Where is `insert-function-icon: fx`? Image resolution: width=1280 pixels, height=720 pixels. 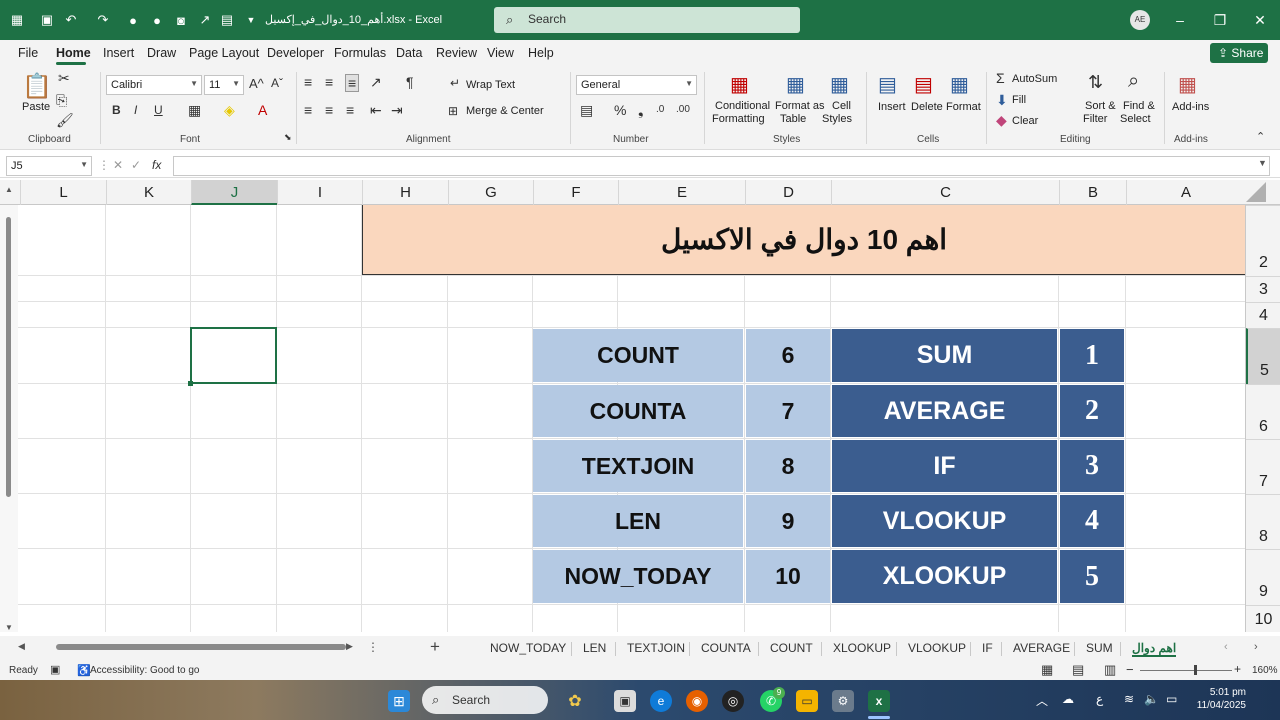
insert-function-icon: fx is located at coordinates (156, 165).